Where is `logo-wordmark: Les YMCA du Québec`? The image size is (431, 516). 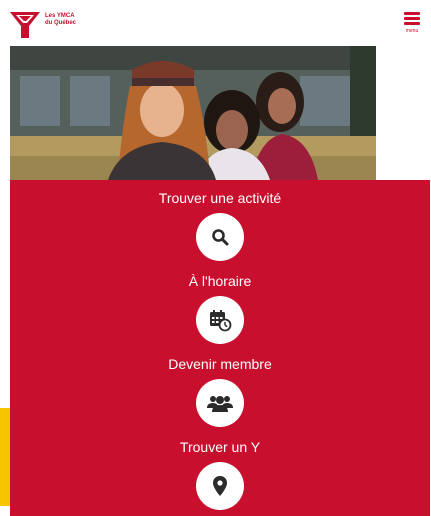
logo-wordmark: Les YMCA du Québec is located at coordinates (60, 20).